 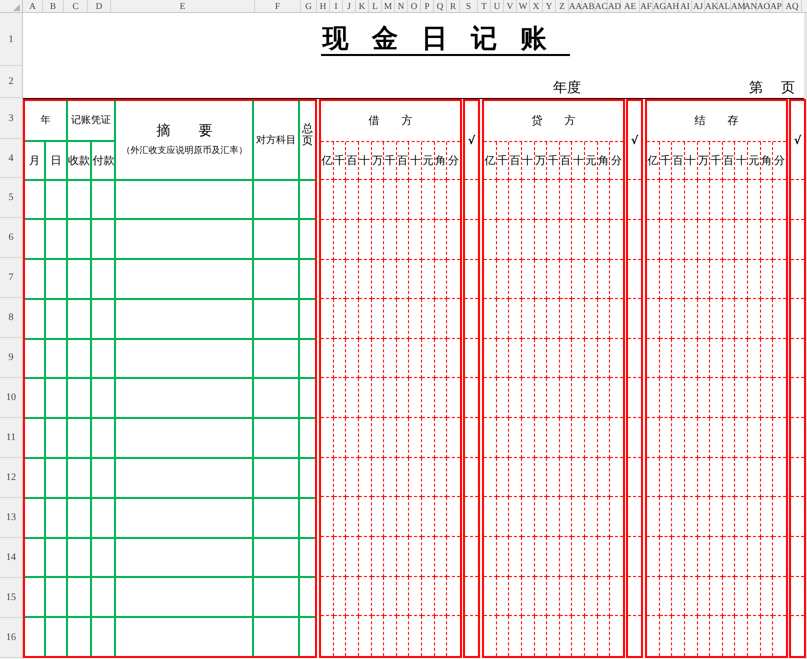 I want to click on row-header: 11, so click(x=11, y=438).